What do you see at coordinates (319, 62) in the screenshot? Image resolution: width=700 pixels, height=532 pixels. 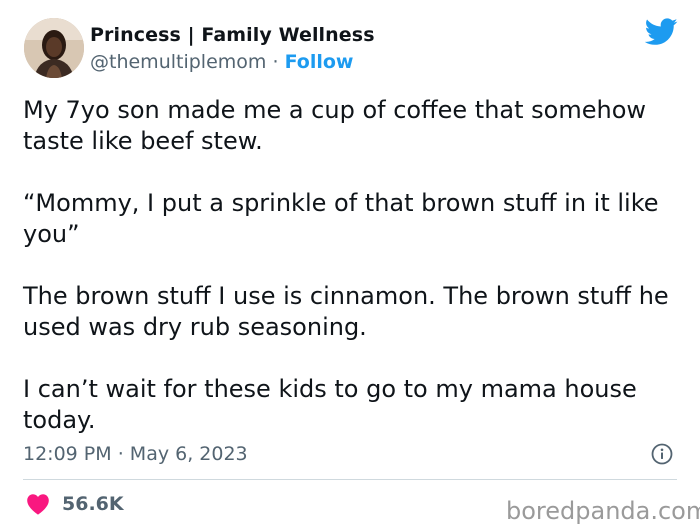 I see `follow-button: Follow` at bounding box center [319, 62].